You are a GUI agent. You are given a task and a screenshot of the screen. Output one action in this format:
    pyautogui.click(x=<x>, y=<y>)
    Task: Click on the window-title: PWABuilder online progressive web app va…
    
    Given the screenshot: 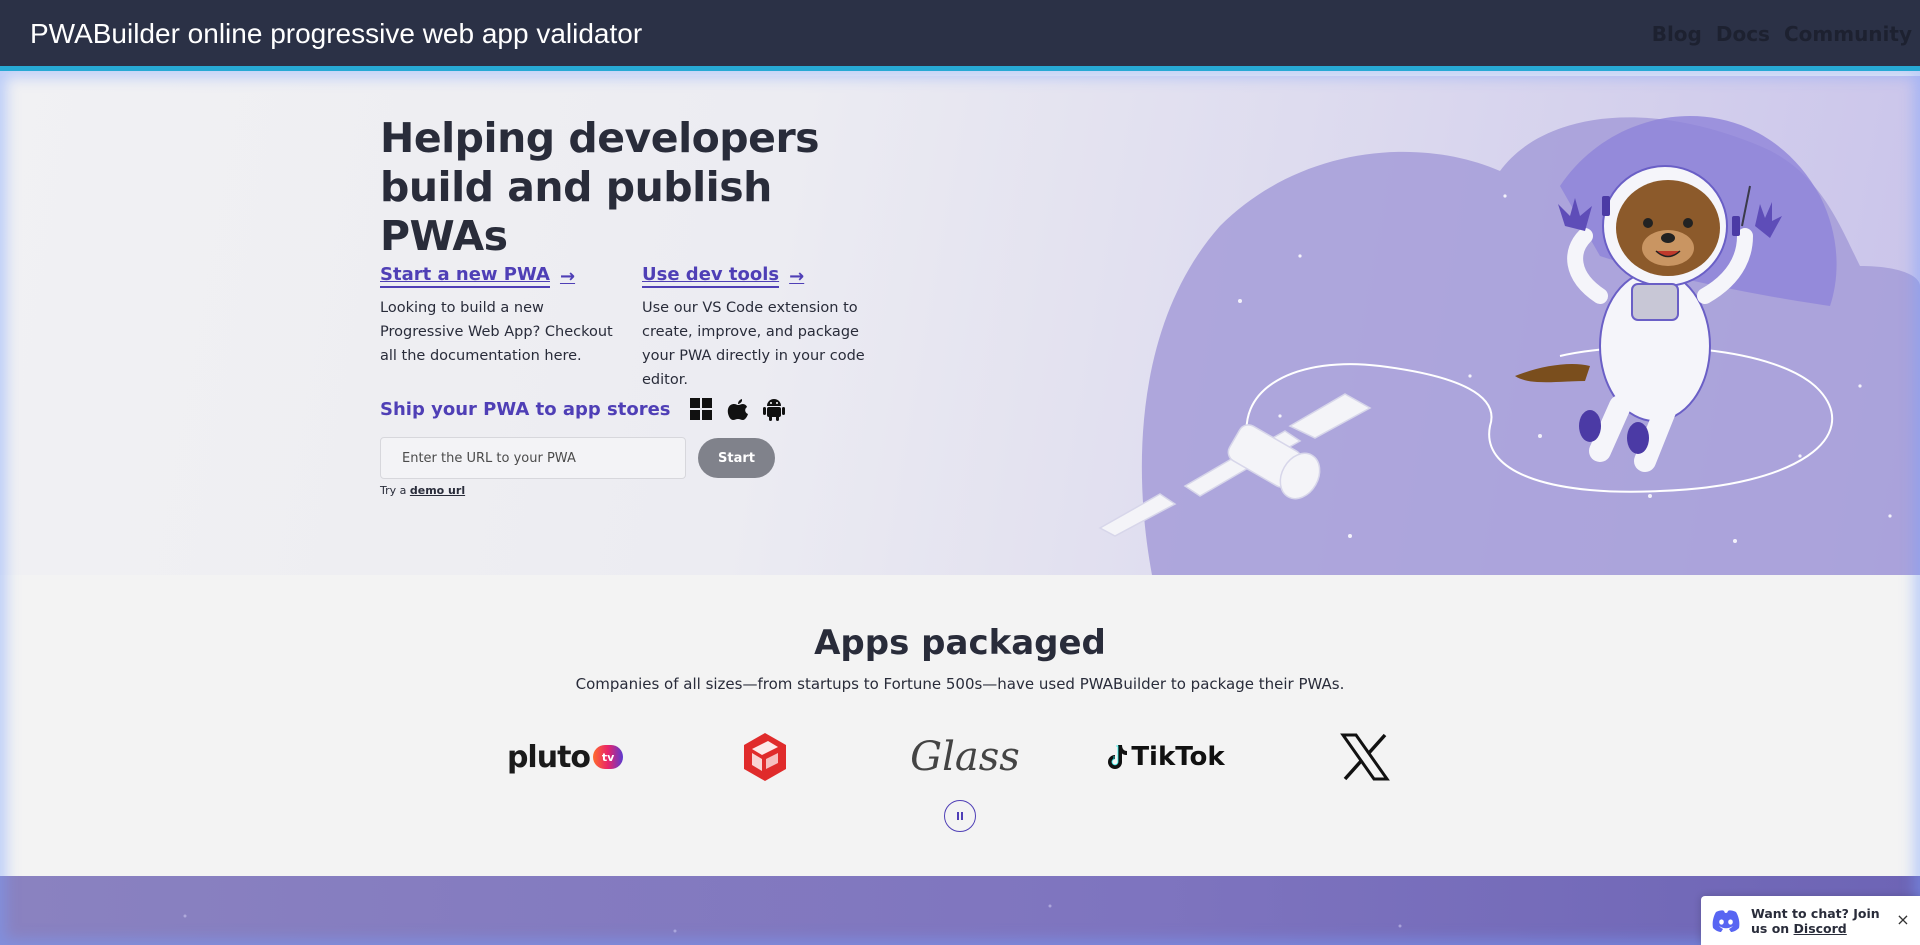 What is the action you would take?
    pyautogui.click(x=336, y=33)
    